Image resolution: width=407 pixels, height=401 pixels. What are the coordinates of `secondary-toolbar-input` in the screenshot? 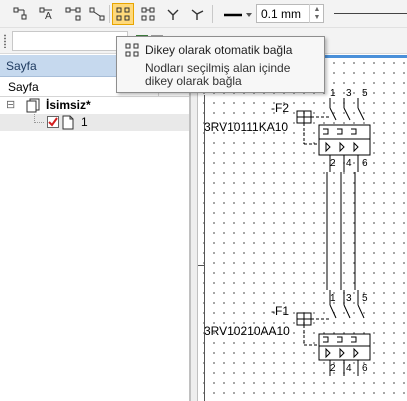 It's located at (70, 41).